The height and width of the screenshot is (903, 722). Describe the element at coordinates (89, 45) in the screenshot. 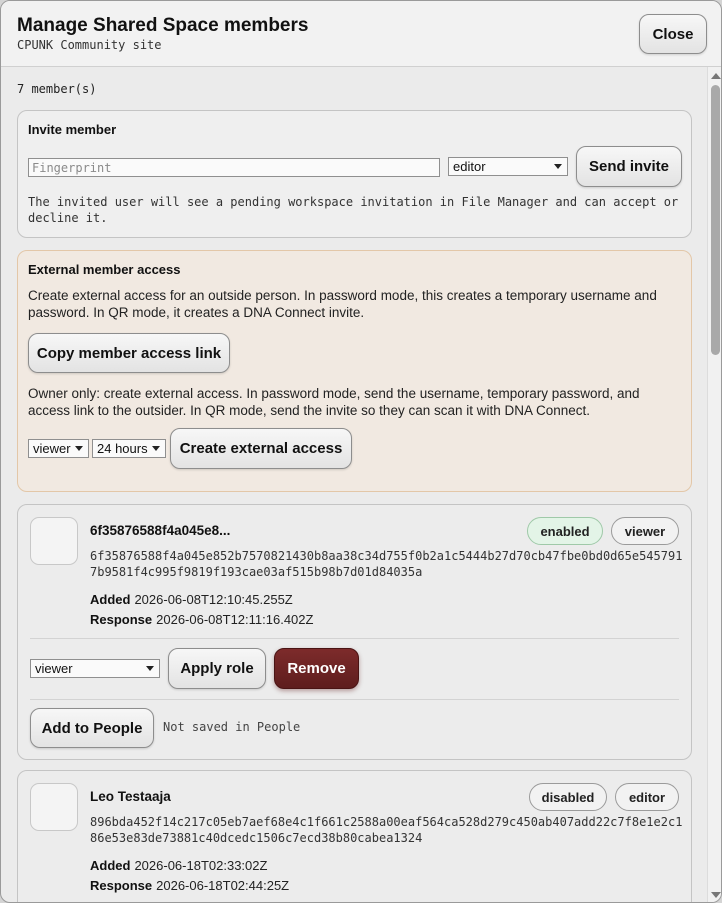

I see `dialog-subtitle: CPUNK Community site` at that location.